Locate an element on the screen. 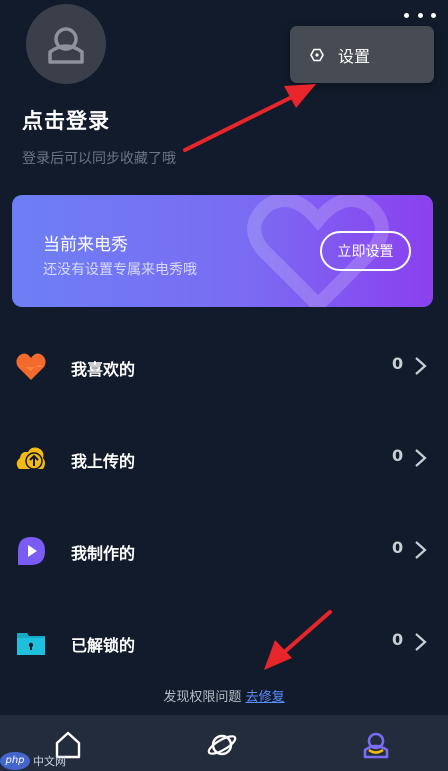 This screenshot has height=771, width=448. tab-profile is located at coordinates (376, 745).